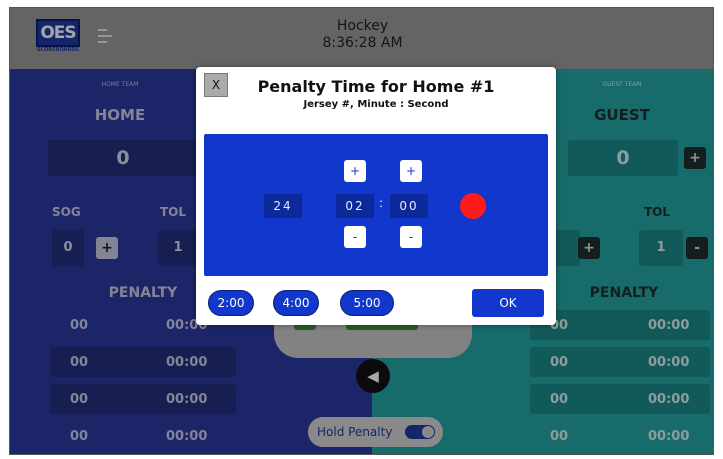 The image size is (723, 459). I want to click on jersey-number-field: 24, so click(283, 206).